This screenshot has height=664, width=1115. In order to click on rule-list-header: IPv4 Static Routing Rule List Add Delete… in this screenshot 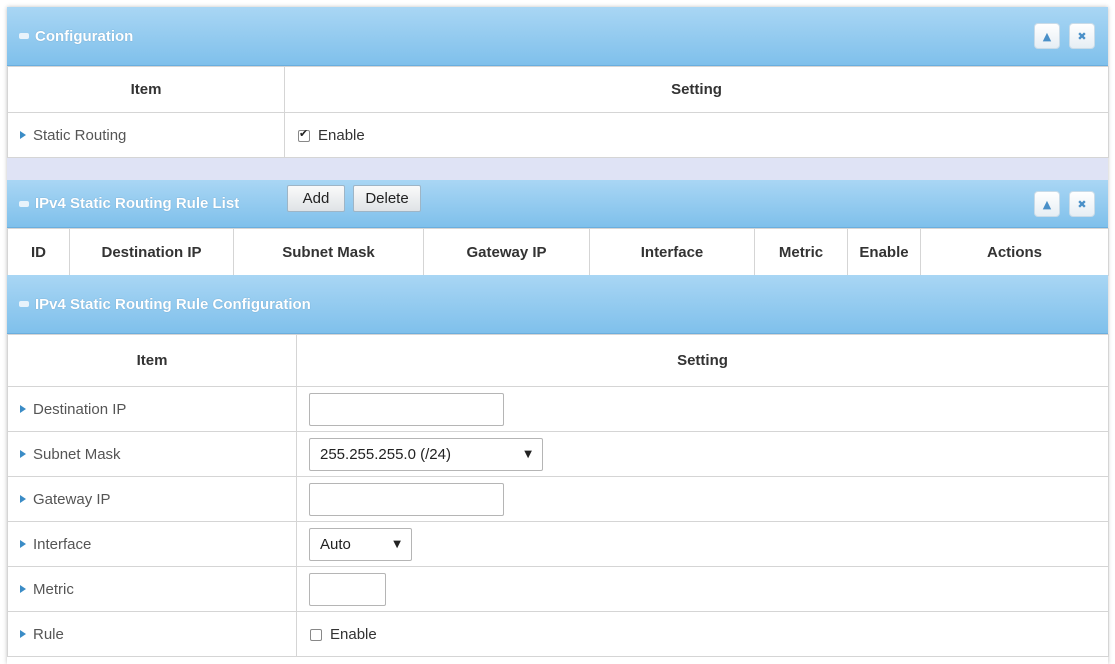, I will do `click(557, 204)`.